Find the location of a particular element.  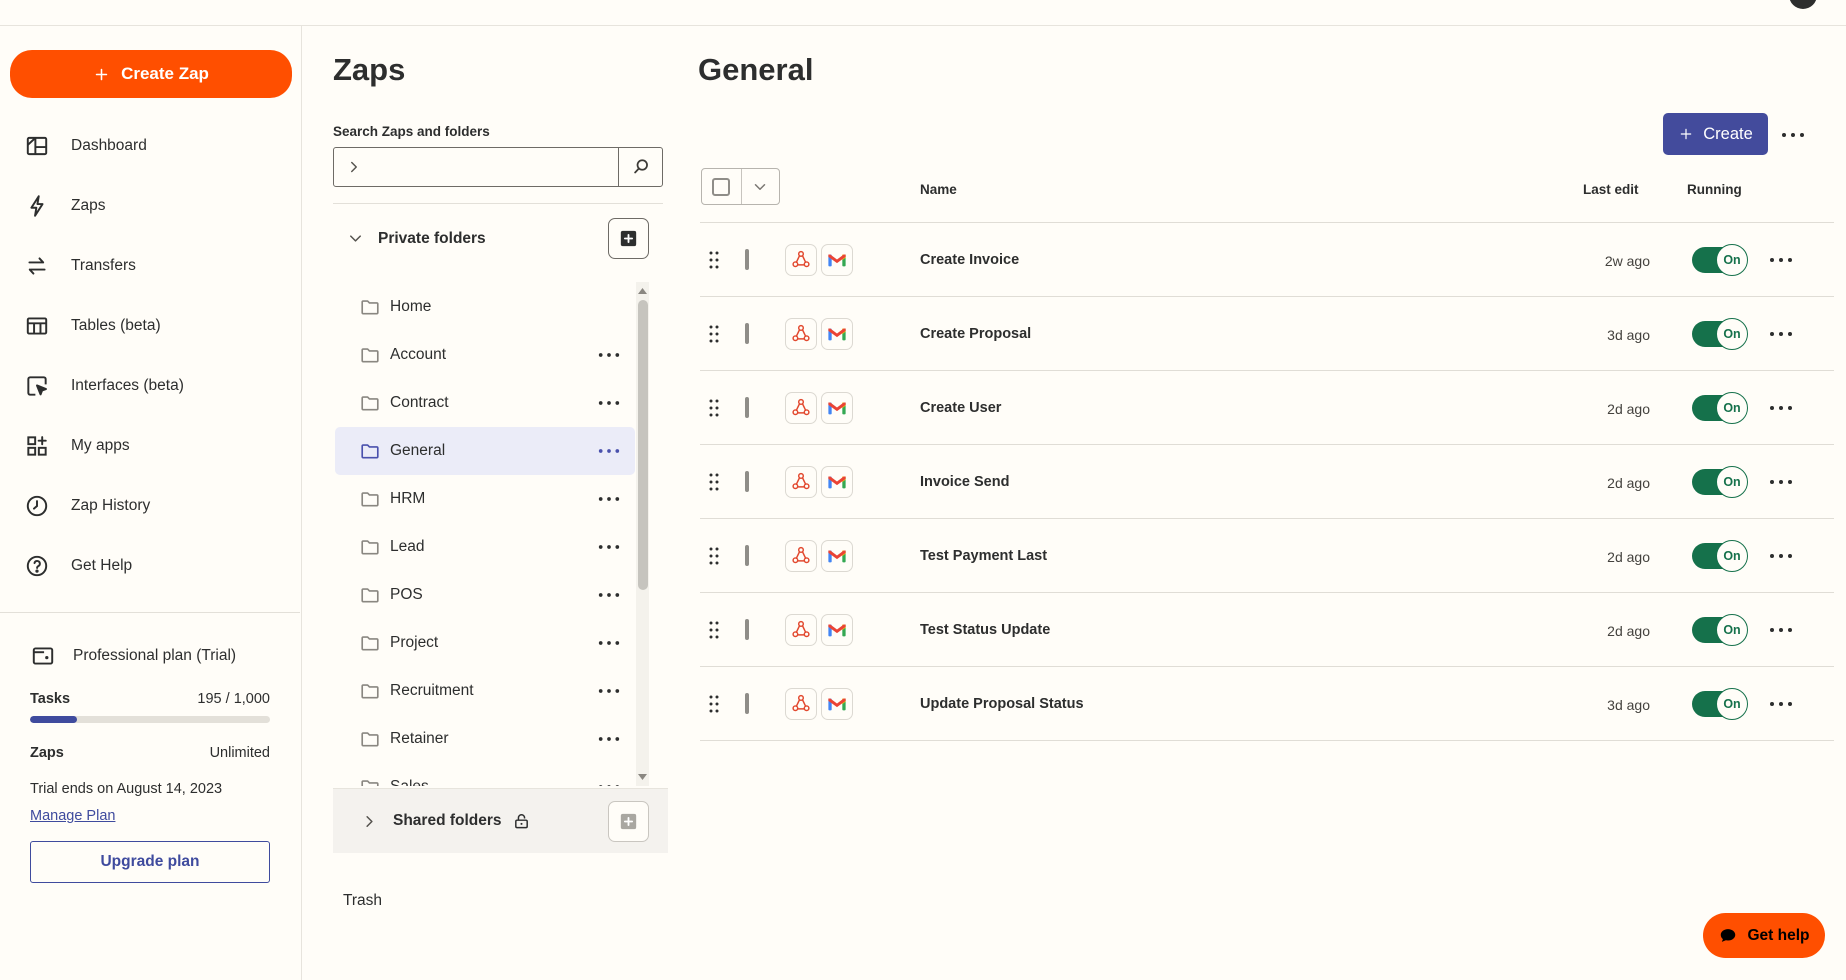

zaps-label: Zaps is located at coordinates (47, 753).